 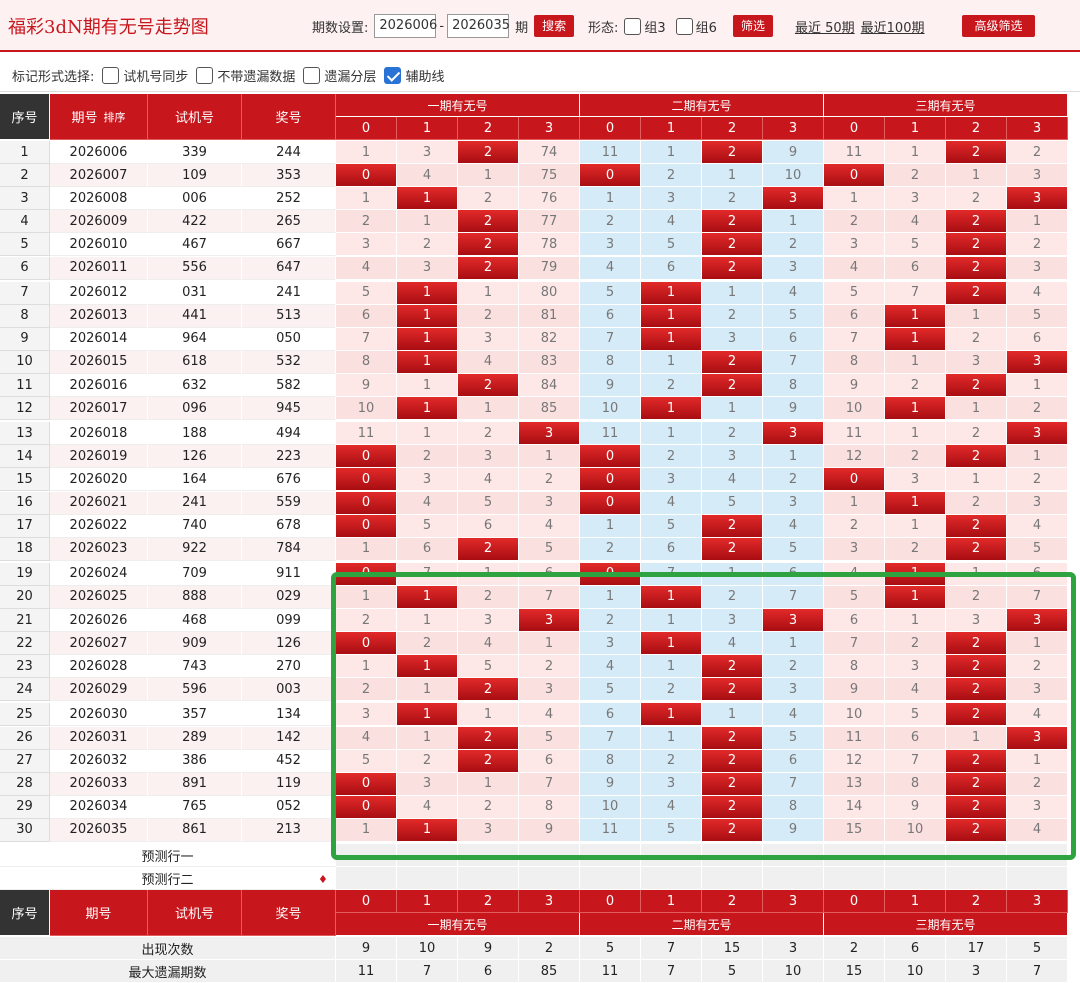 What do you see at coordinates (195, 738) in the screenshot?
I see `row-test-number: 289` at bounding box center [195, 738].